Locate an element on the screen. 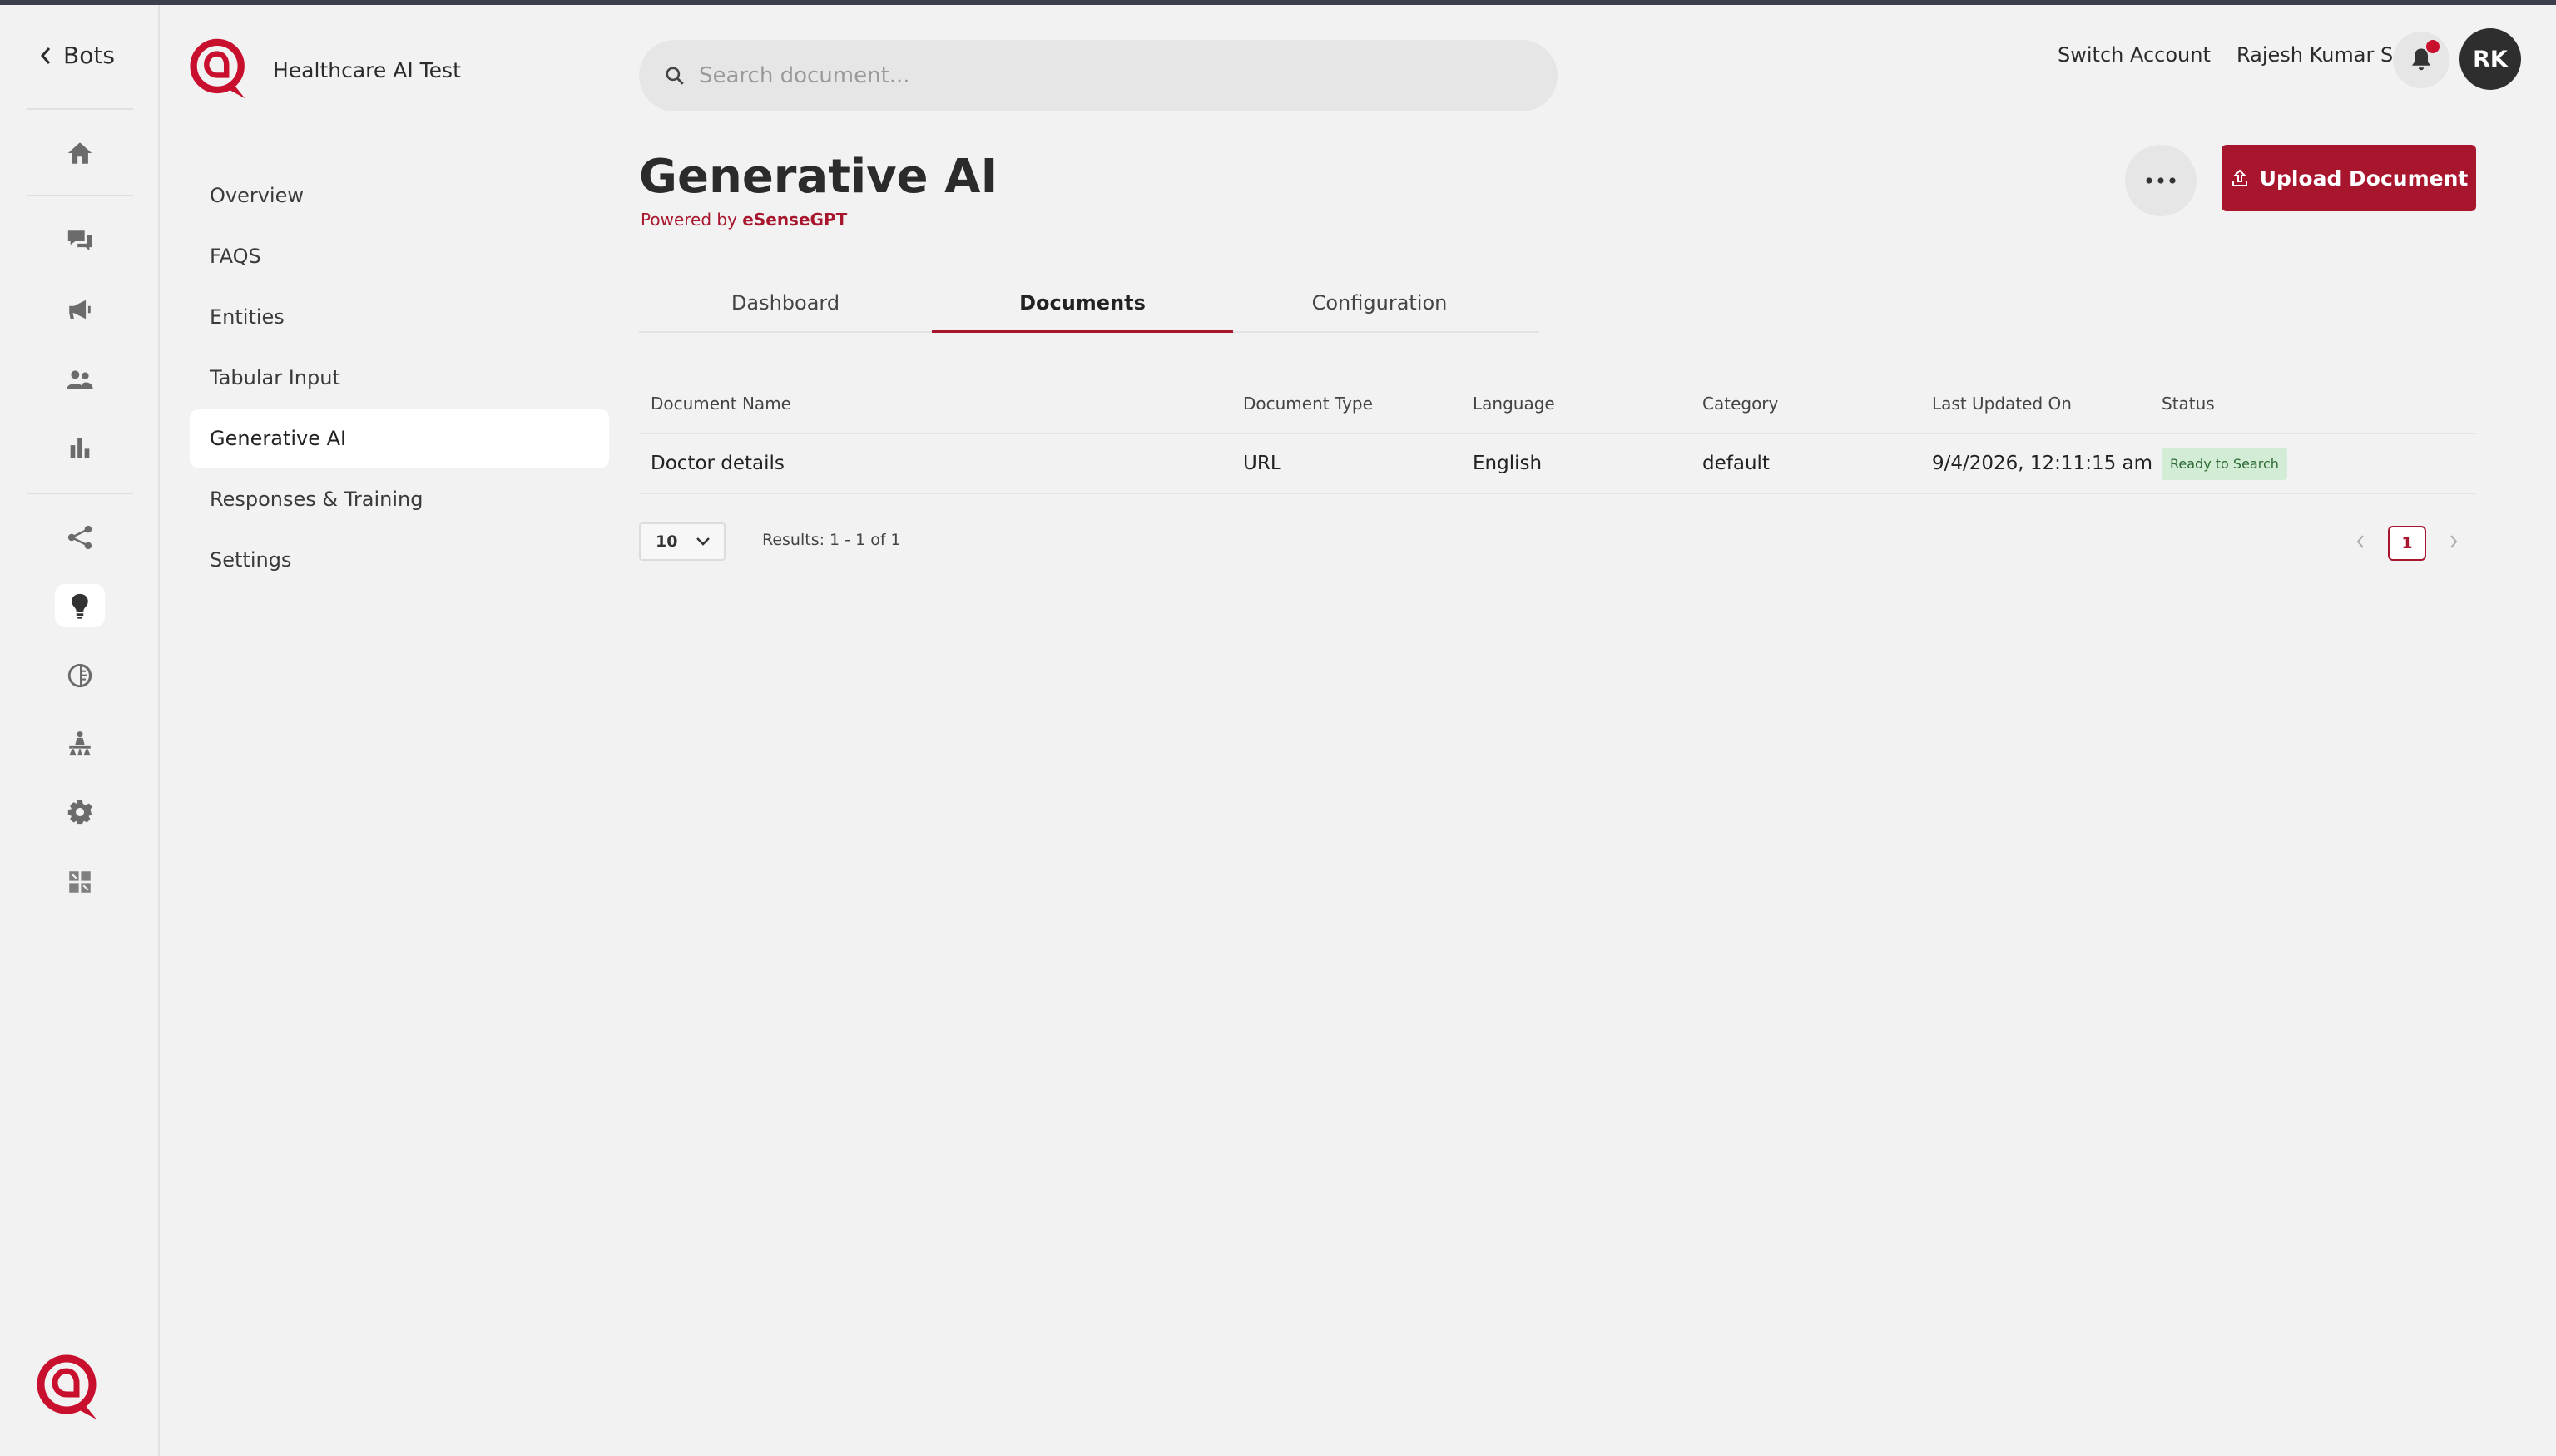 Image resolution: width=2556 pixels, height=1456 pixels. chevron-right-icon is located at coordinates (2454, 541).